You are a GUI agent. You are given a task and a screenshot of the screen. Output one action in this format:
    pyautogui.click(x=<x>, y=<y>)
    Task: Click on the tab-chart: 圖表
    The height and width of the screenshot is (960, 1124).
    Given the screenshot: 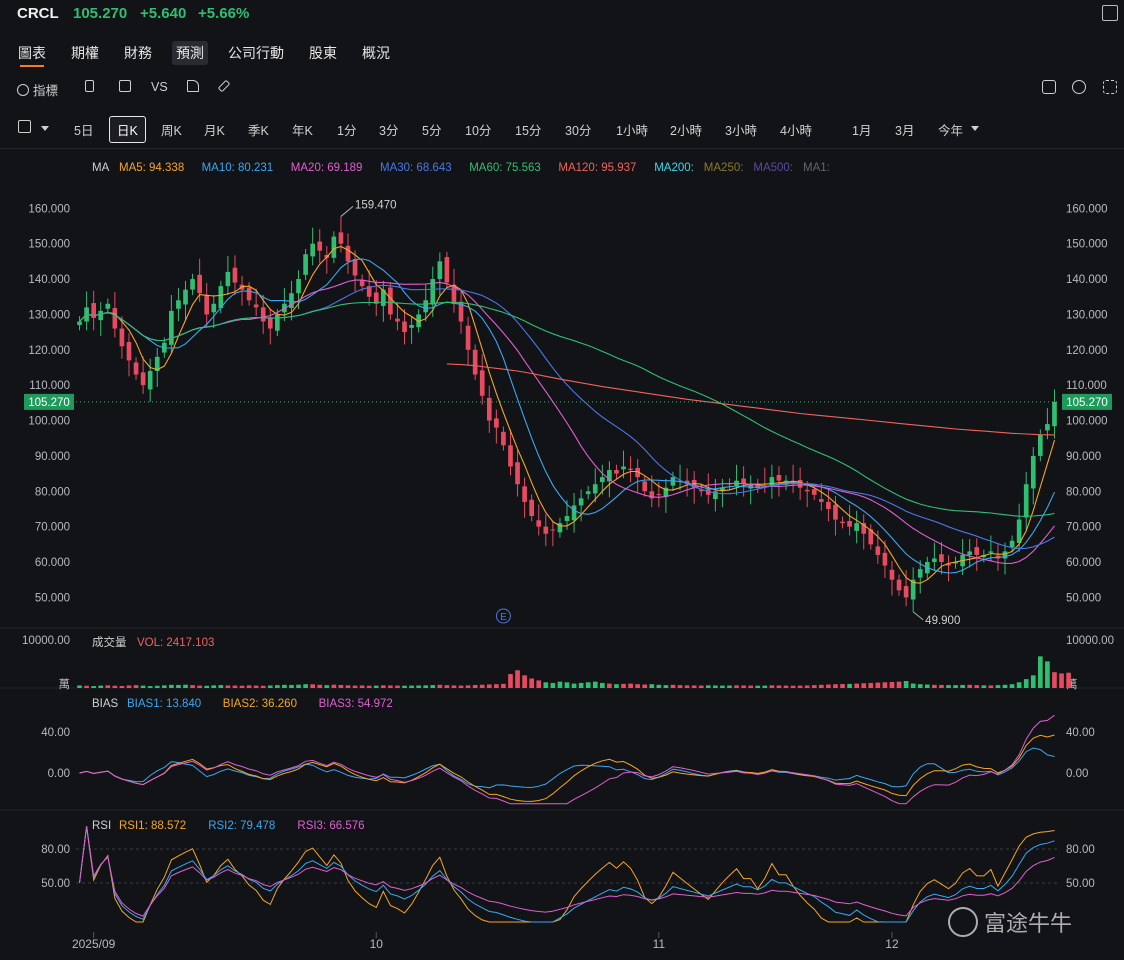 What is the action you would take?
    pyautogui.click(x=32, y=55)
    